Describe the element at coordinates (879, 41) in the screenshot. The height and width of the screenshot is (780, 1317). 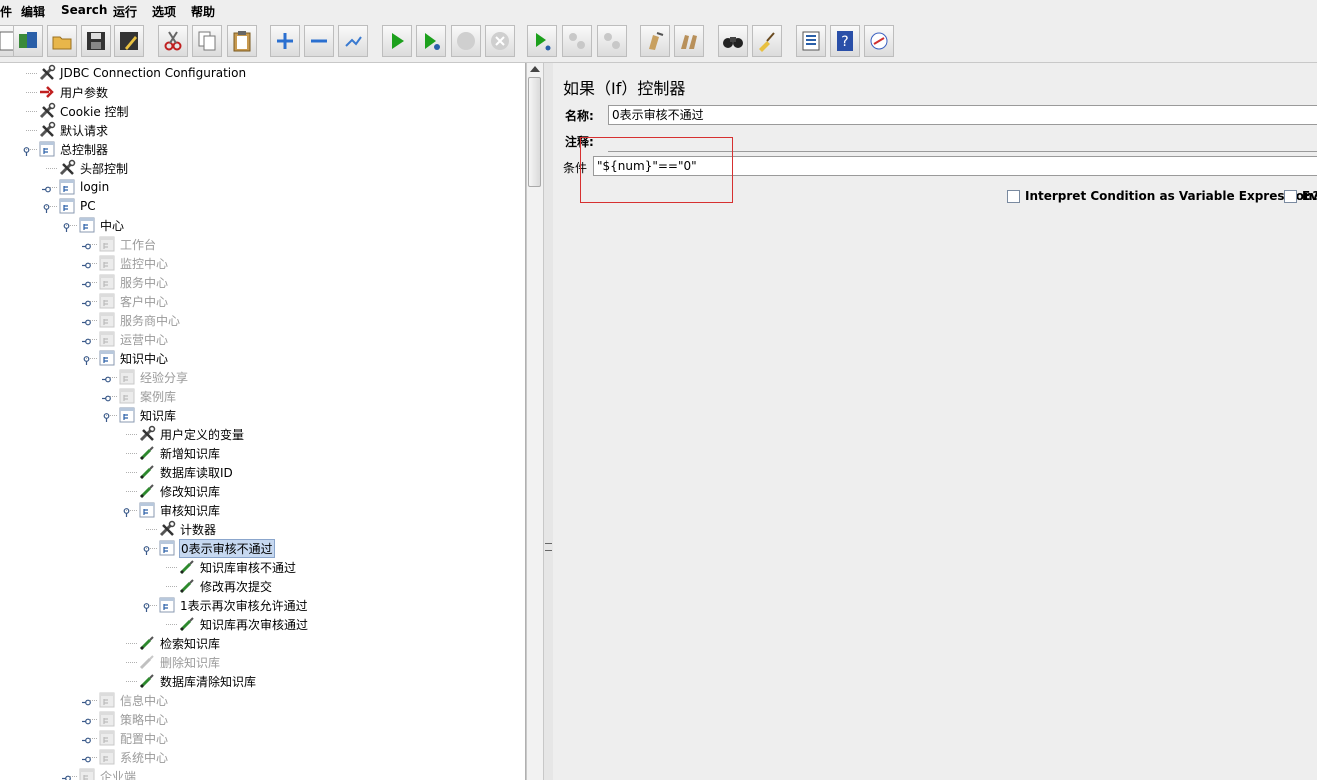
I see `log-viewer-button` at that location.